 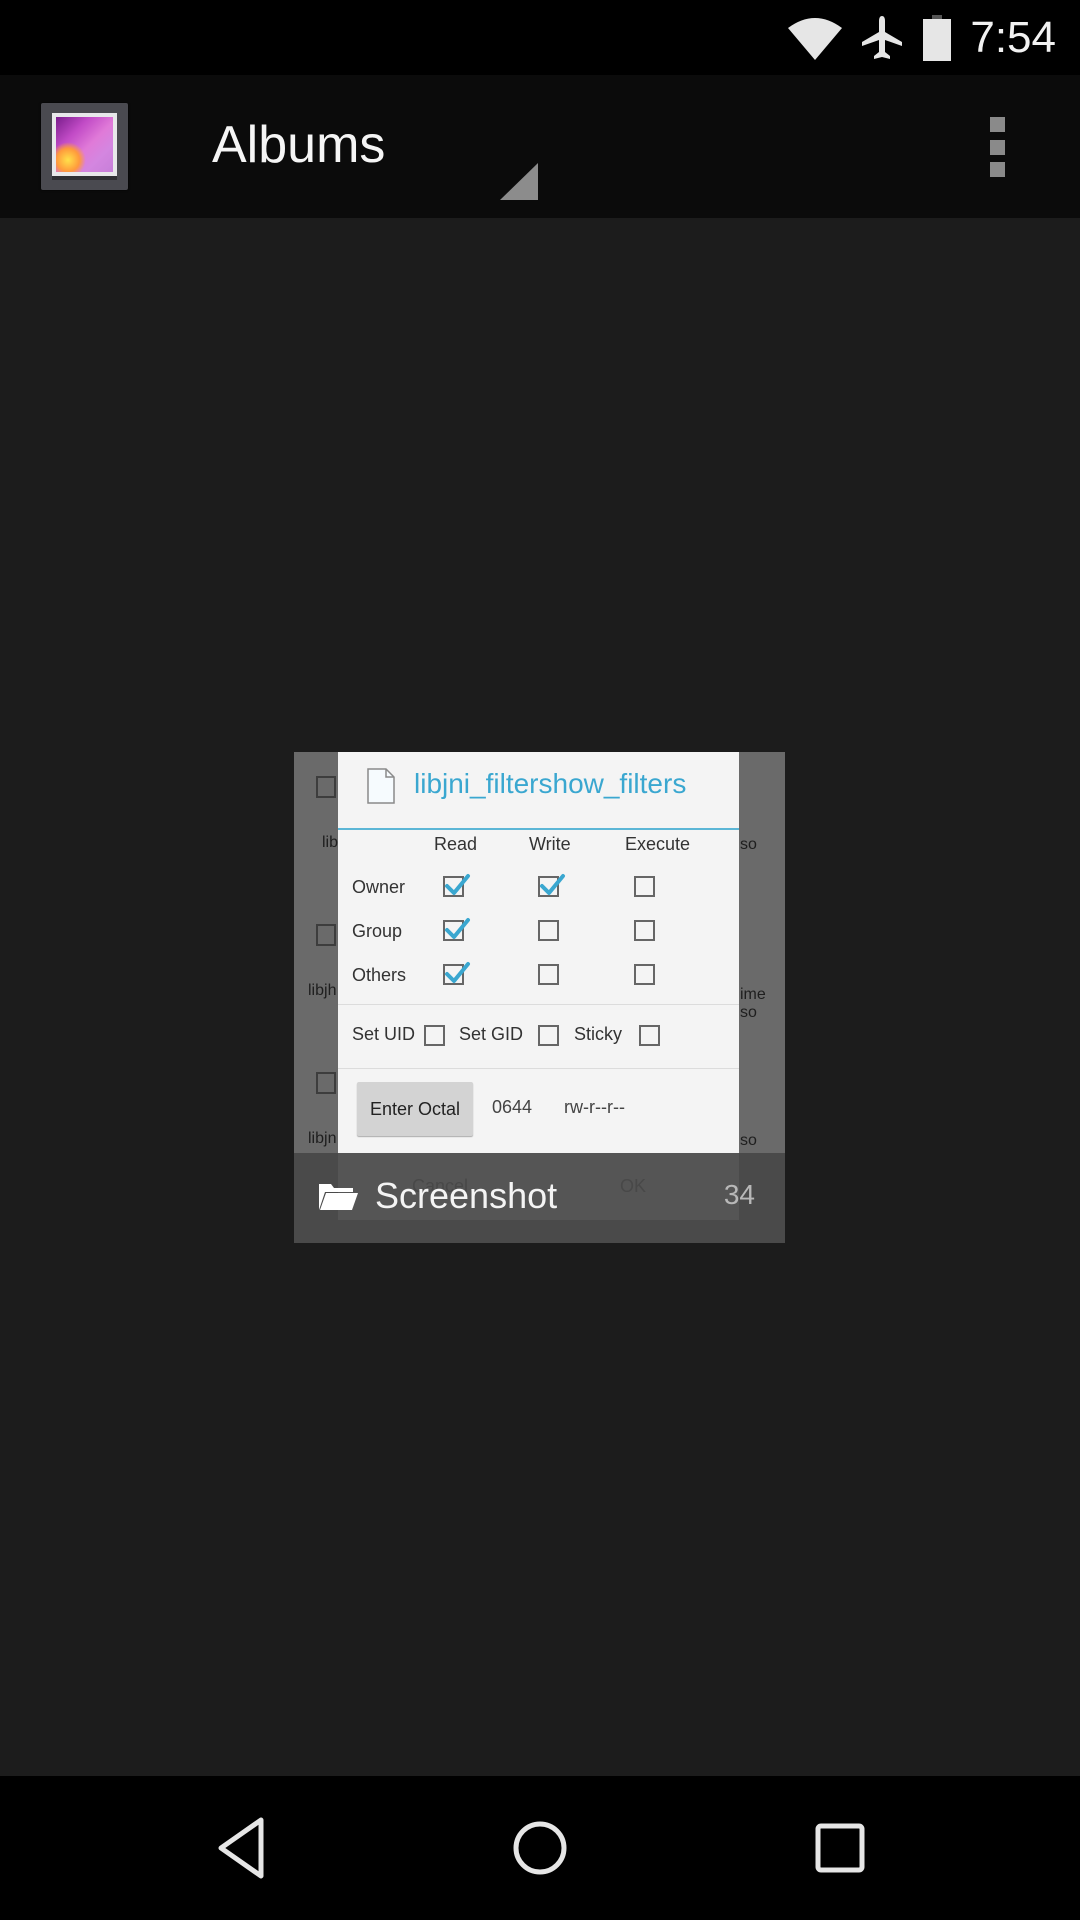 What do you see at coordinates (415, 1109) in the screenshot?
I see `enter-octal-button: Enter Octal` at bounding box center [415, 1109].